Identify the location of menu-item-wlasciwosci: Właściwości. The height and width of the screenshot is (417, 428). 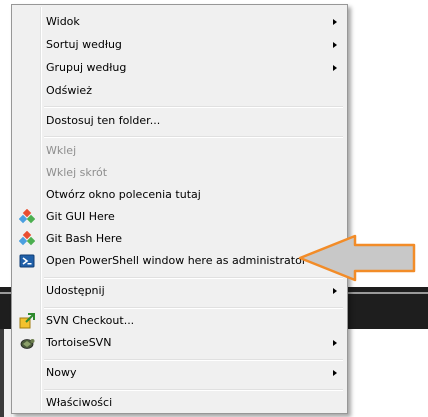
(179, 403).